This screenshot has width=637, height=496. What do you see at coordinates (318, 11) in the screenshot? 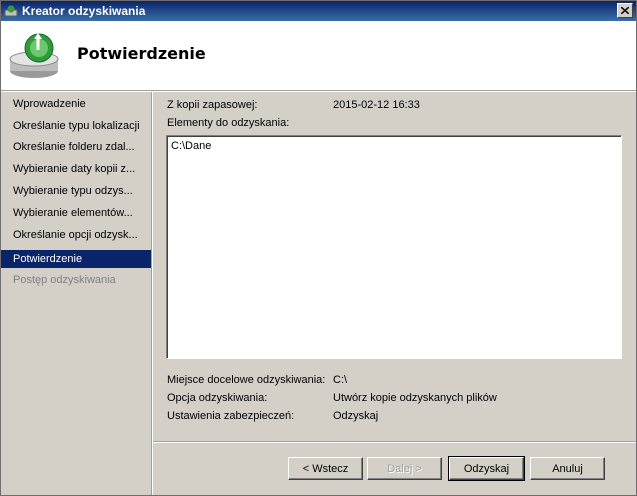
I see `title-bar: Kreator odzyskiwania` at bounding box center [318, 11].